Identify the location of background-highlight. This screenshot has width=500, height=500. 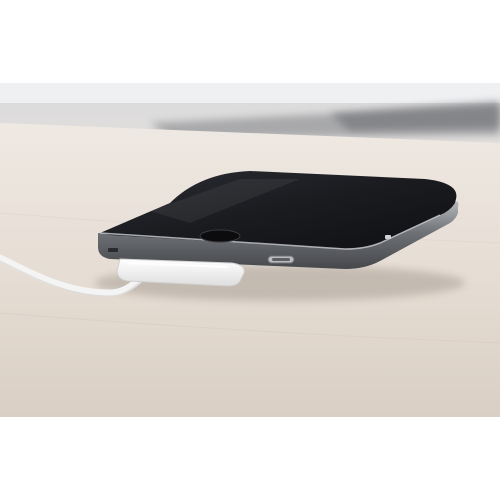
(250, 93).